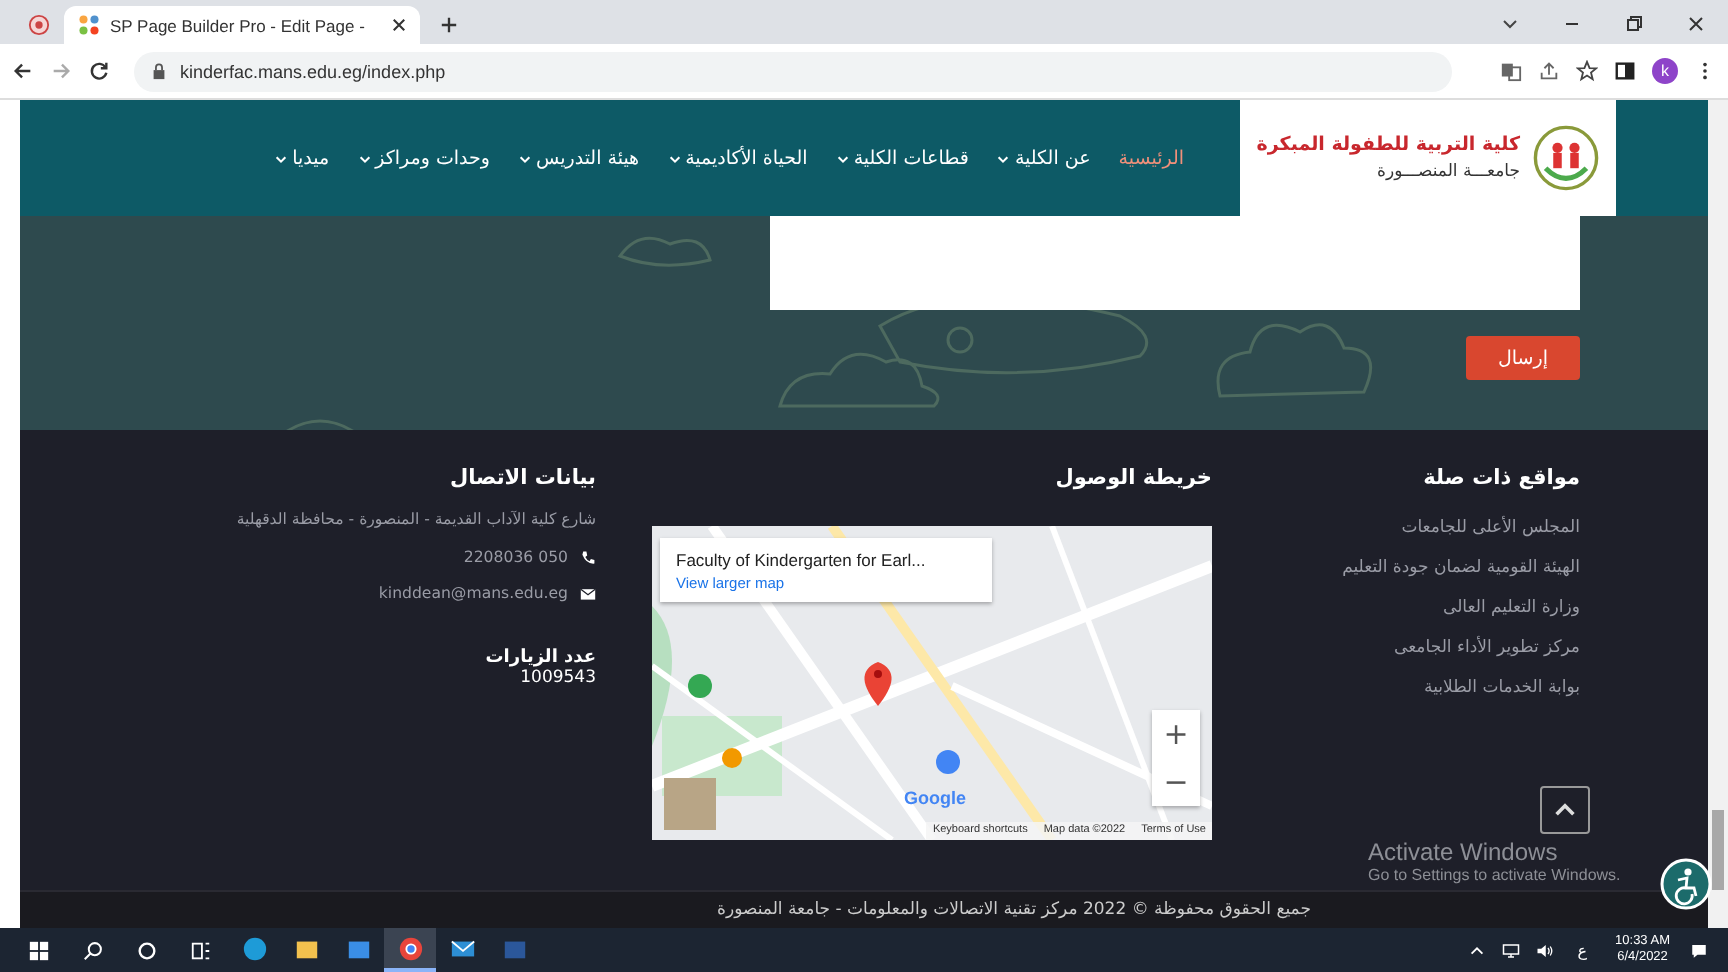  I want to click on activation-title: Activate Windows, so click(1464, 852).